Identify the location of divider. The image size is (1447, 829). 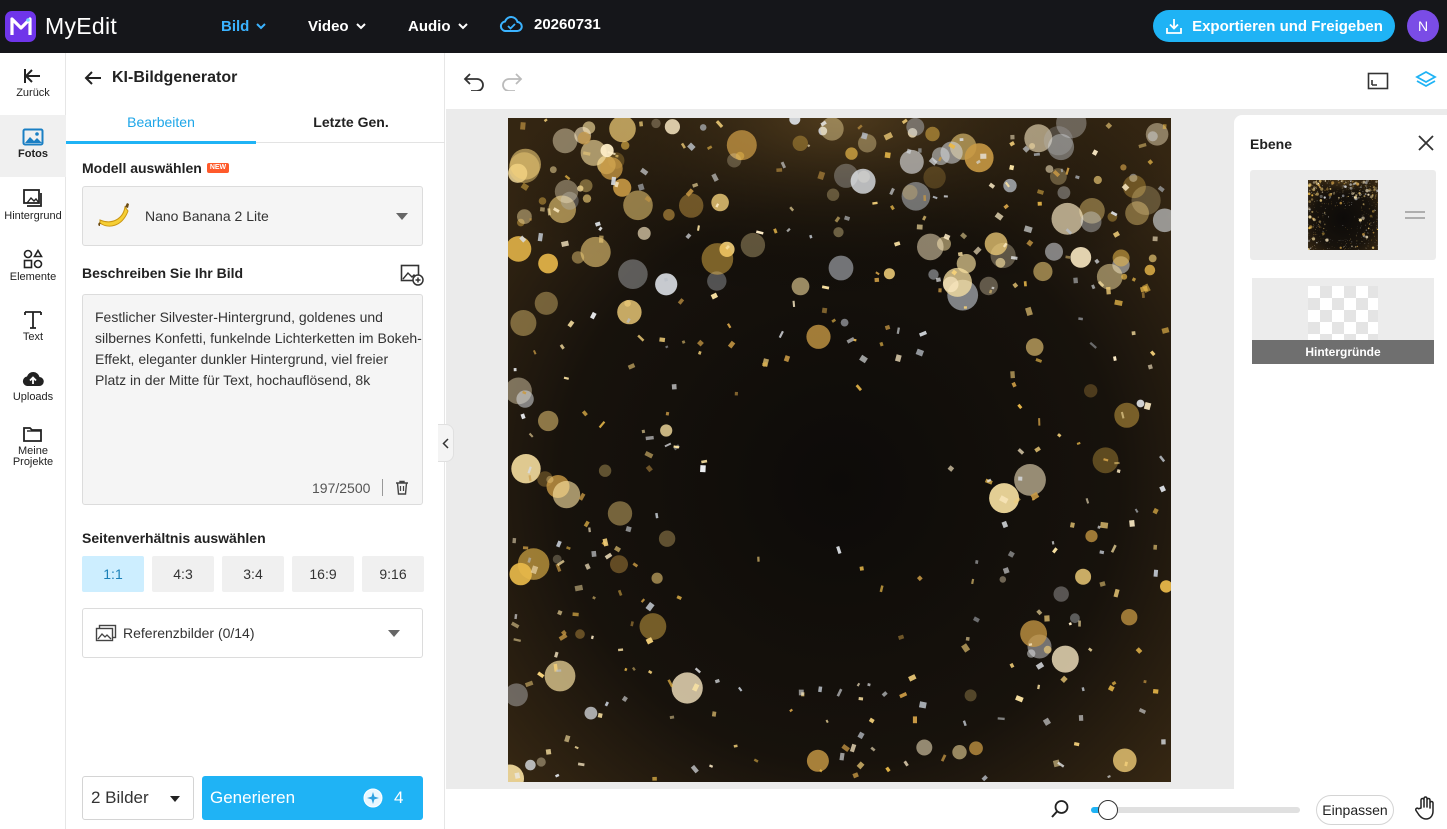
(382, 487).